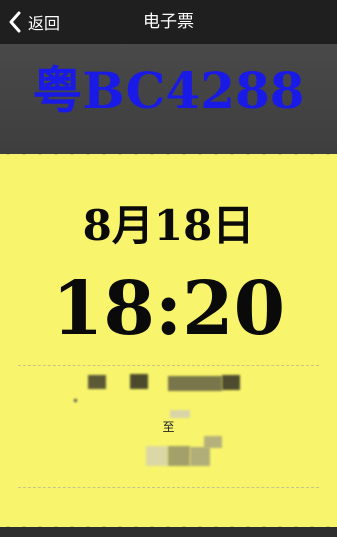 Image resolution: width=337 pixels, height=537 pixels. Describe the element at coordinates (168, 532) in the screenshot. I see `bottom-strip` at that location.